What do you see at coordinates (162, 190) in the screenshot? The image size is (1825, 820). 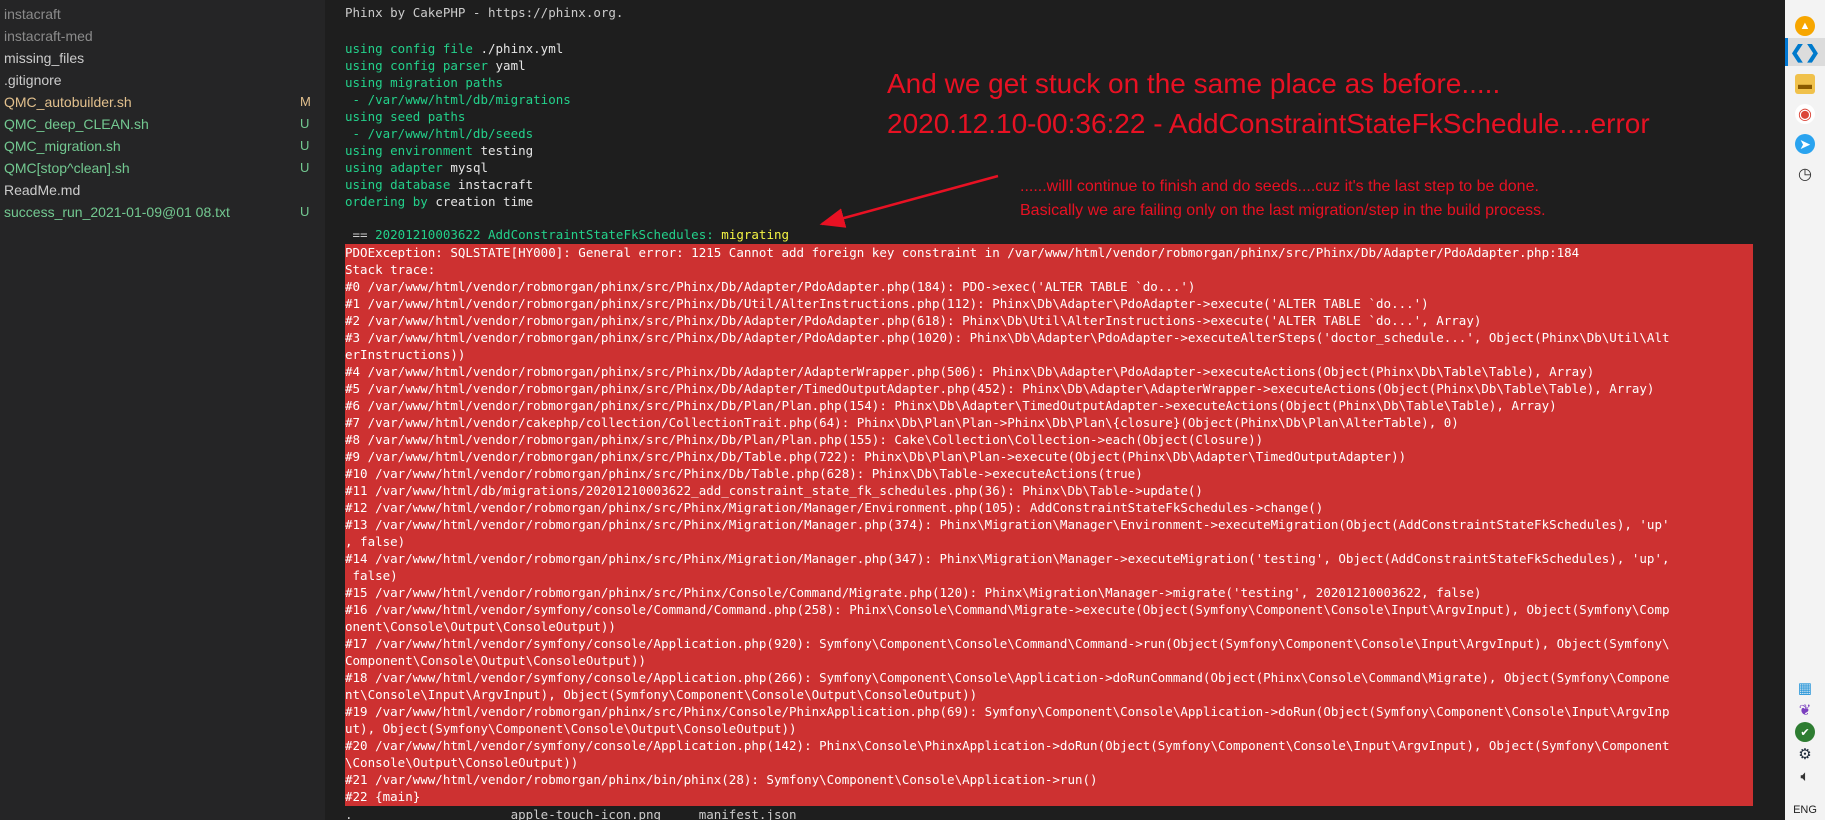 I see `file-item: ReadMe.md` at bounding box center [162, 190].